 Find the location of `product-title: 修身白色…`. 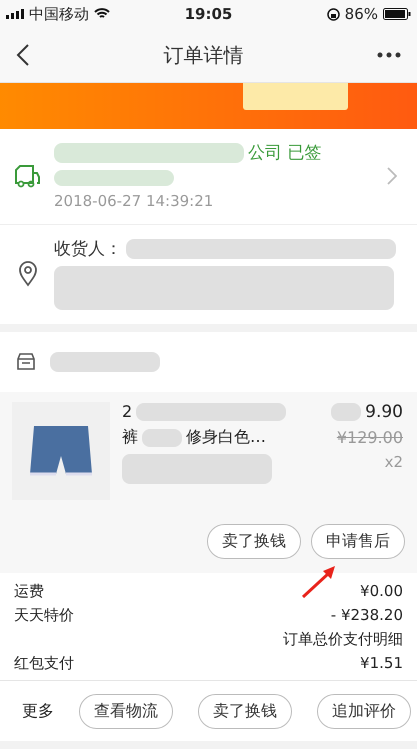

product-title: 修身白色… is located at coordinates (226, 437).